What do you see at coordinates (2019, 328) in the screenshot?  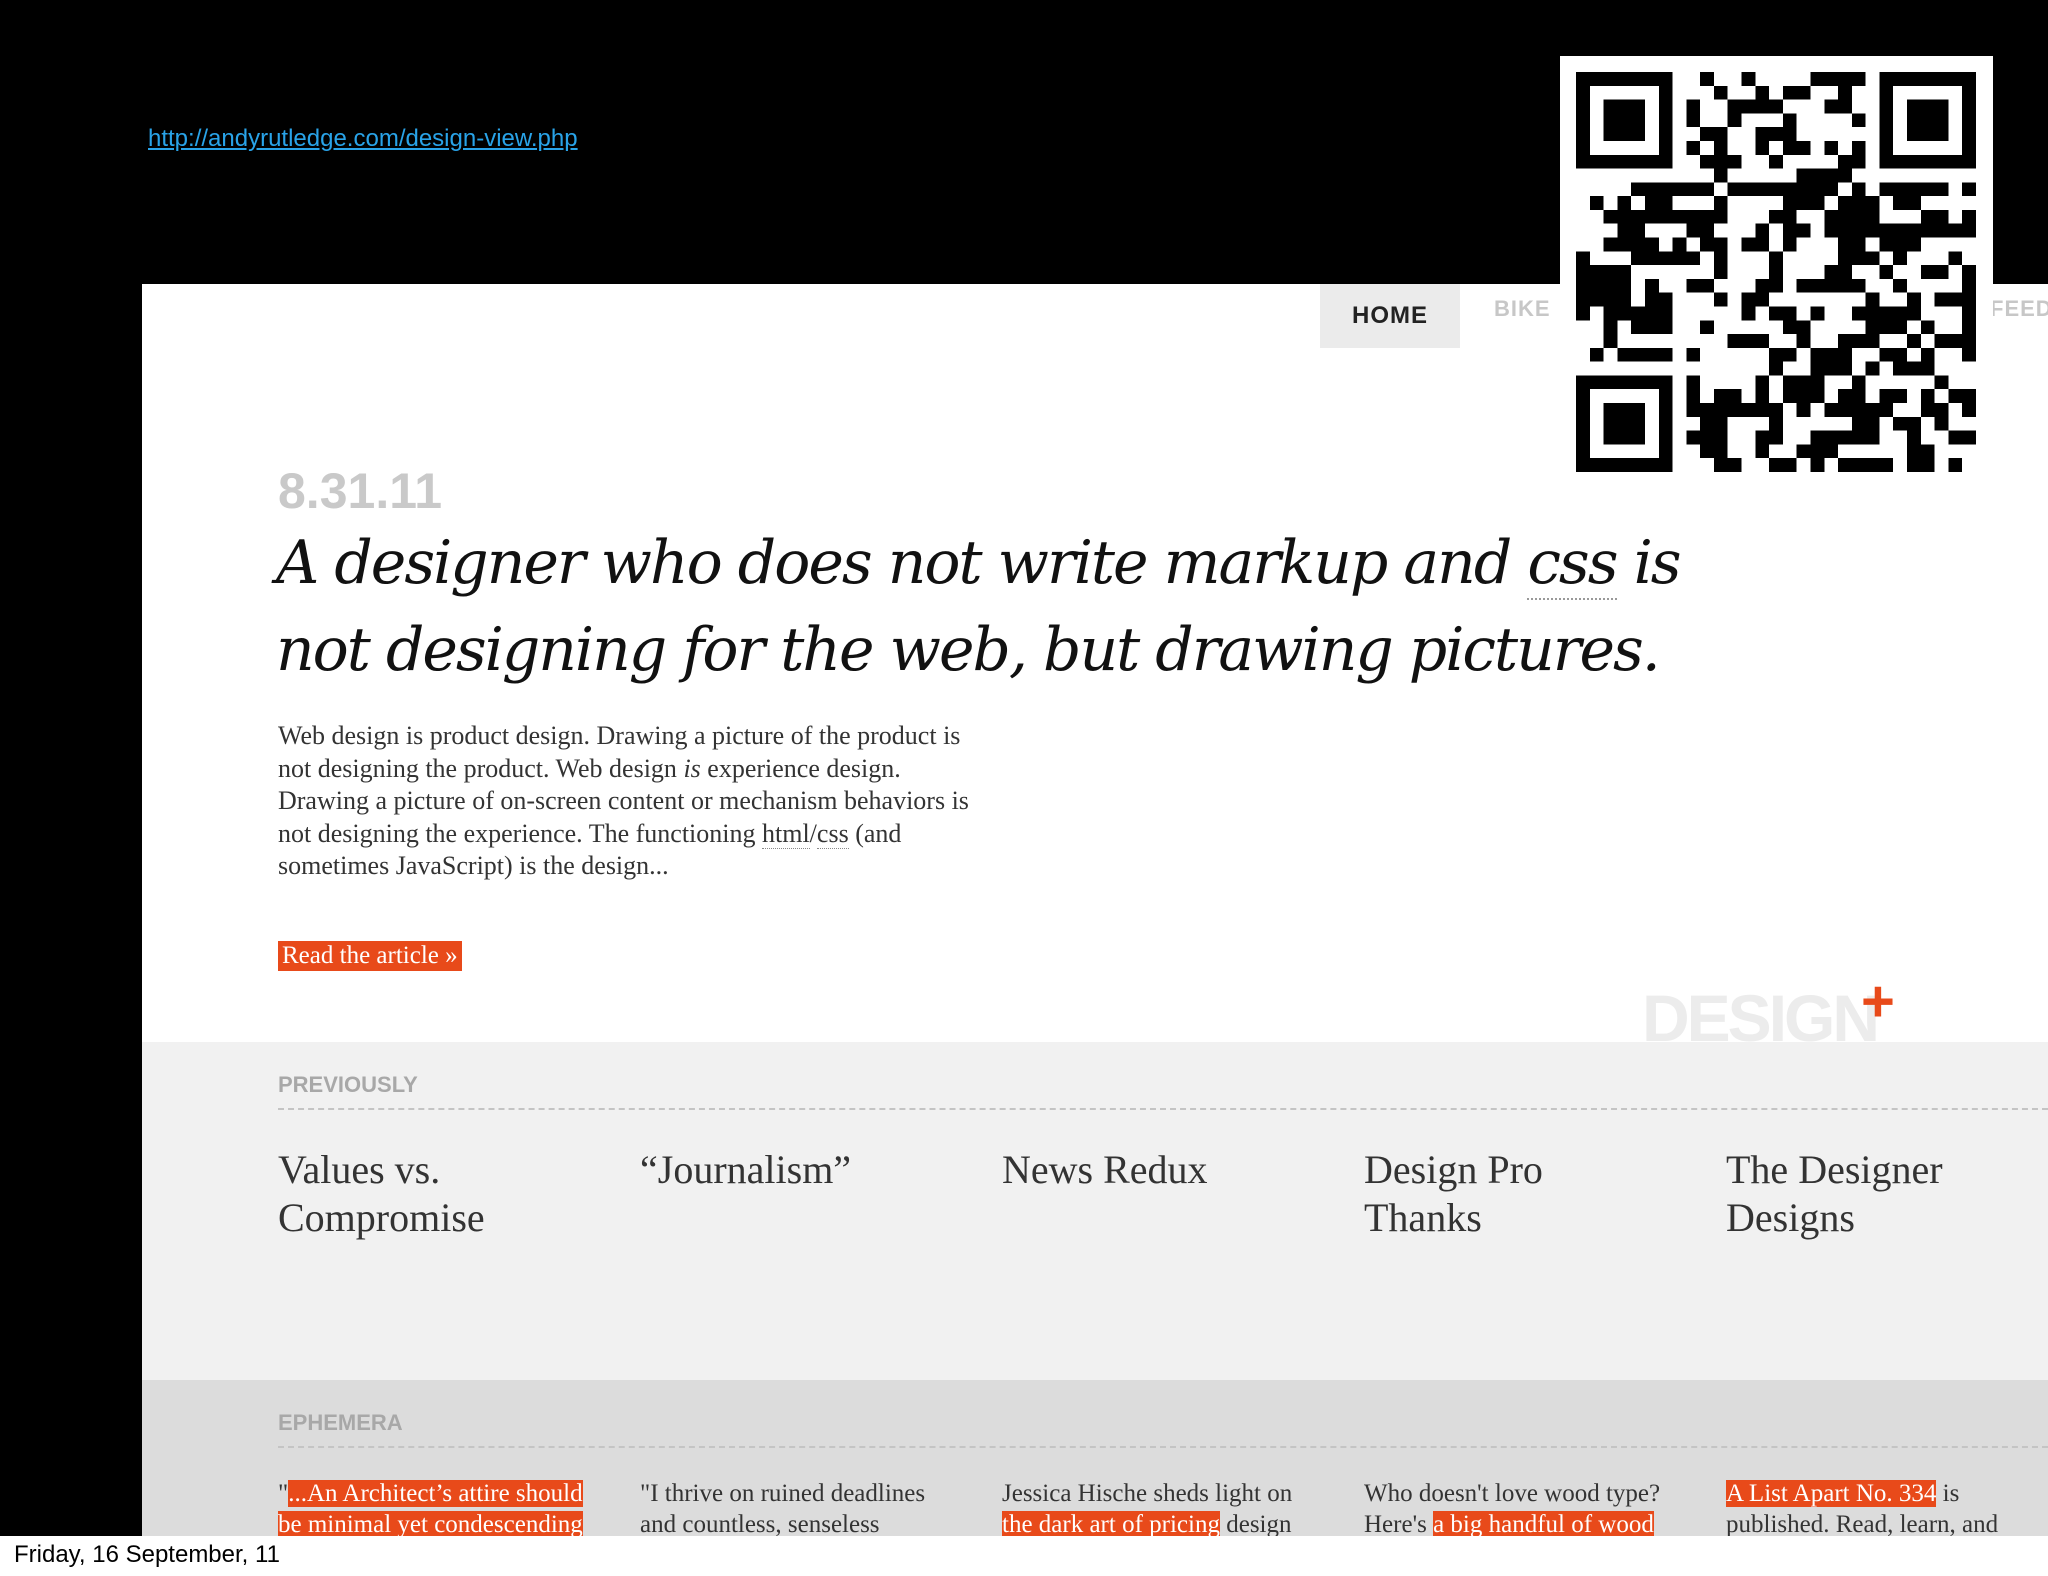 I see `nav-feed-tab: FEED` at bounding box center [2019, 328].